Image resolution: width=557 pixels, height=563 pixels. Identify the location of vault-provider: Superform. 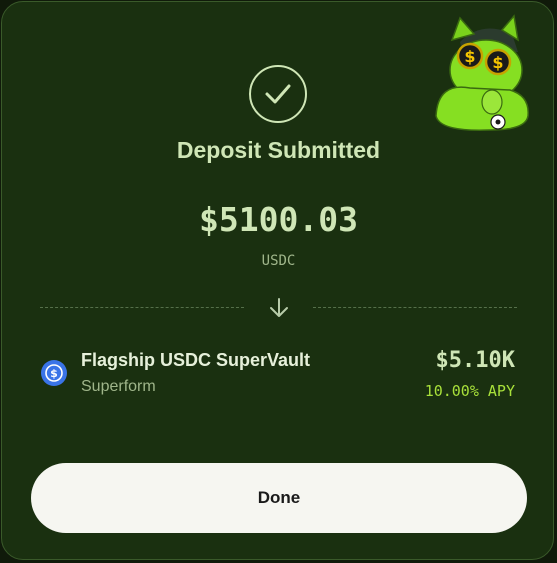
(118, 386).